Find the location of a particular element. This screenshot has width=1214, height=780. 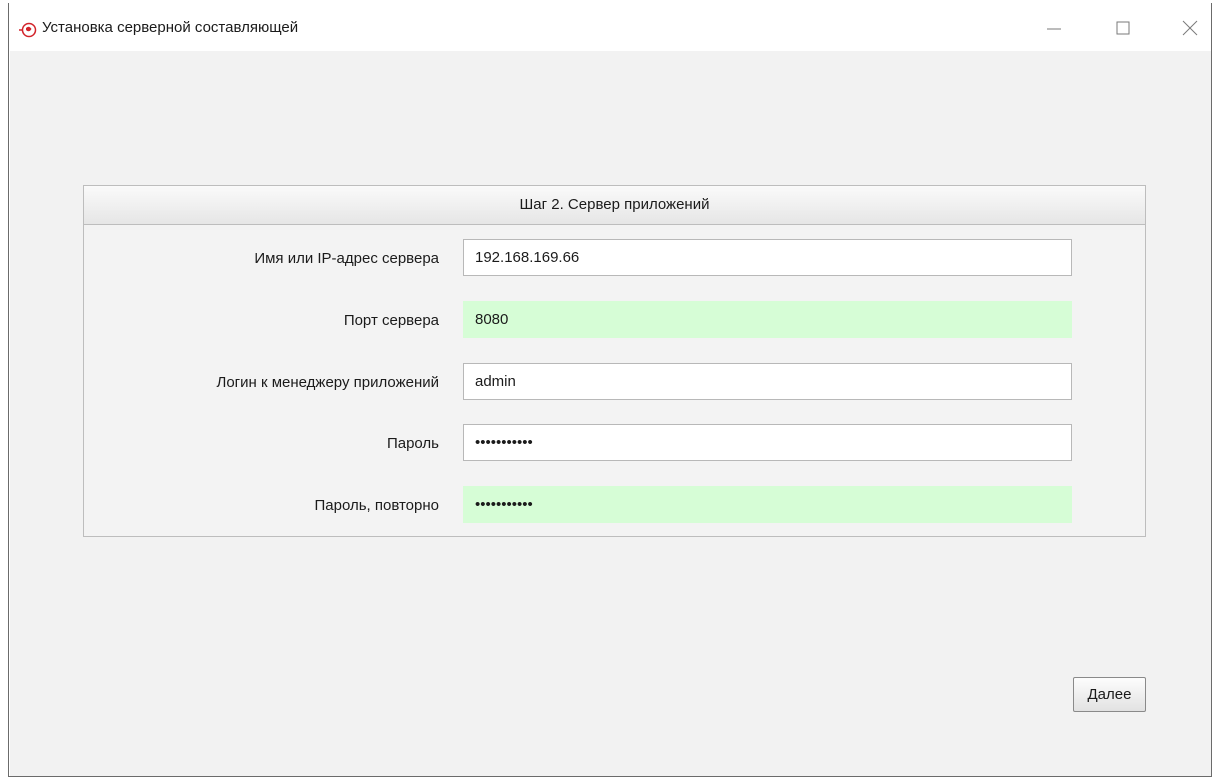

server-port-input is located at coordinates (767, 319).